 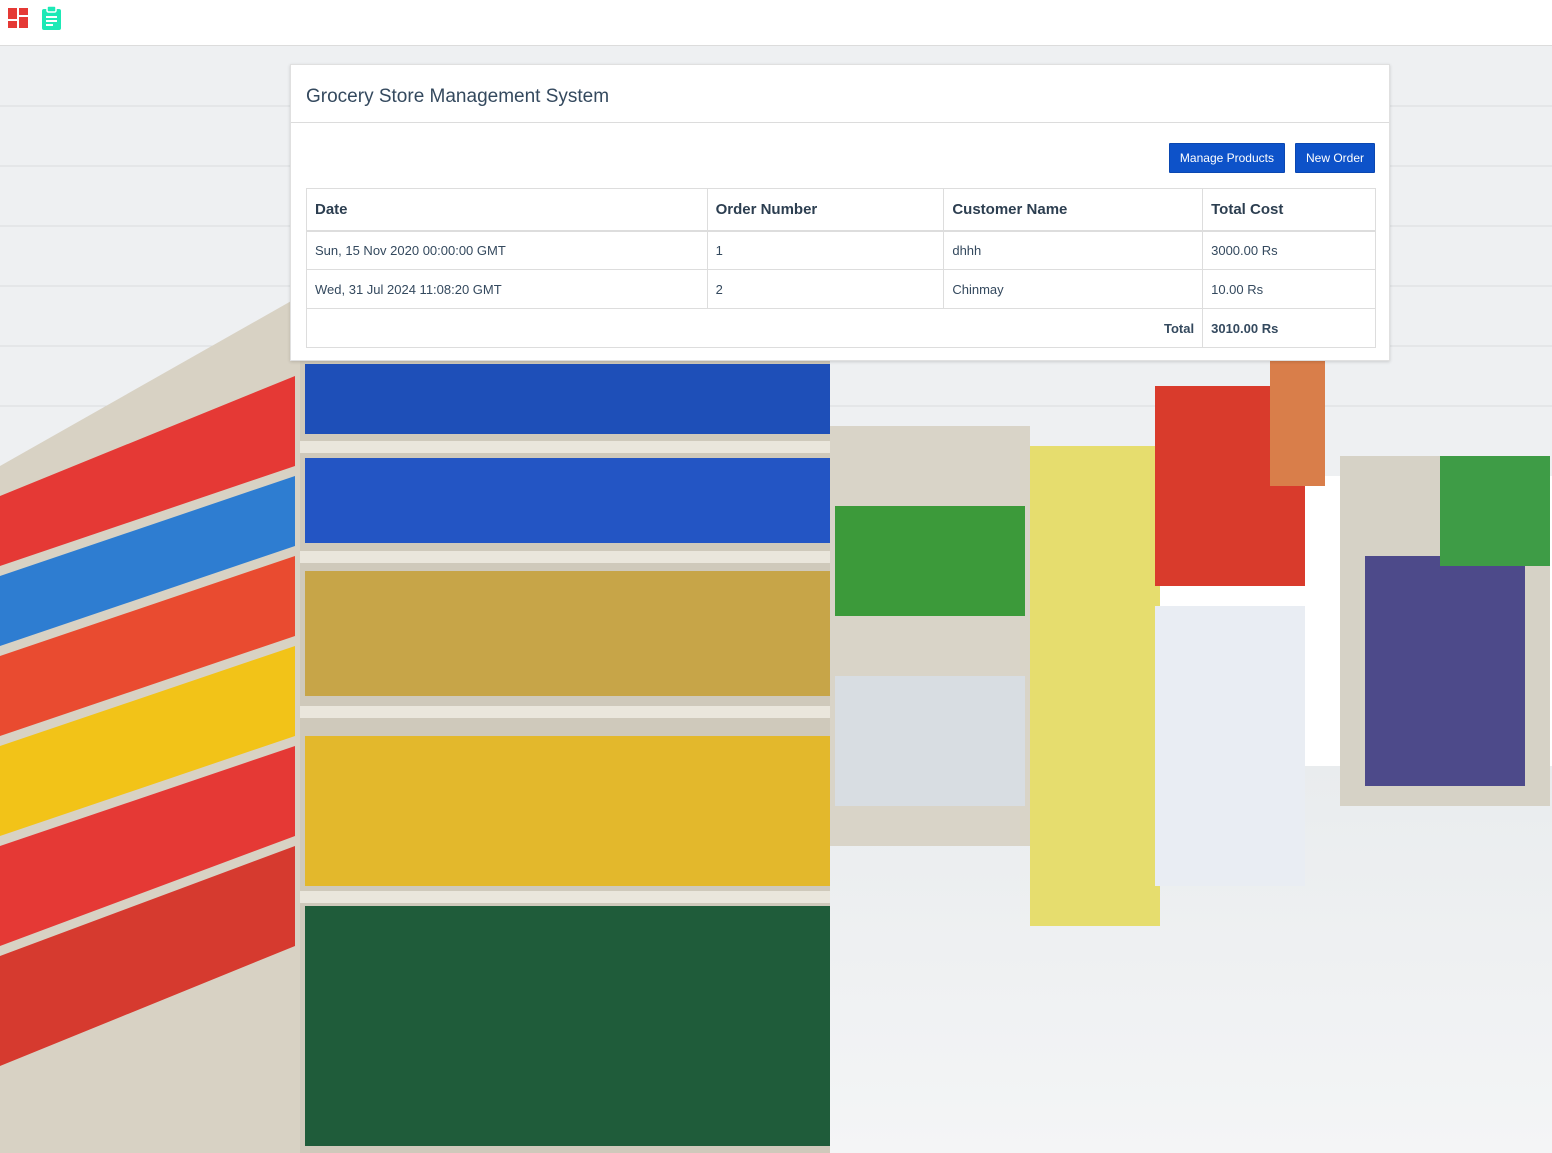 I want to click on new-order-button: New Order, so click(x=1334, y=158).